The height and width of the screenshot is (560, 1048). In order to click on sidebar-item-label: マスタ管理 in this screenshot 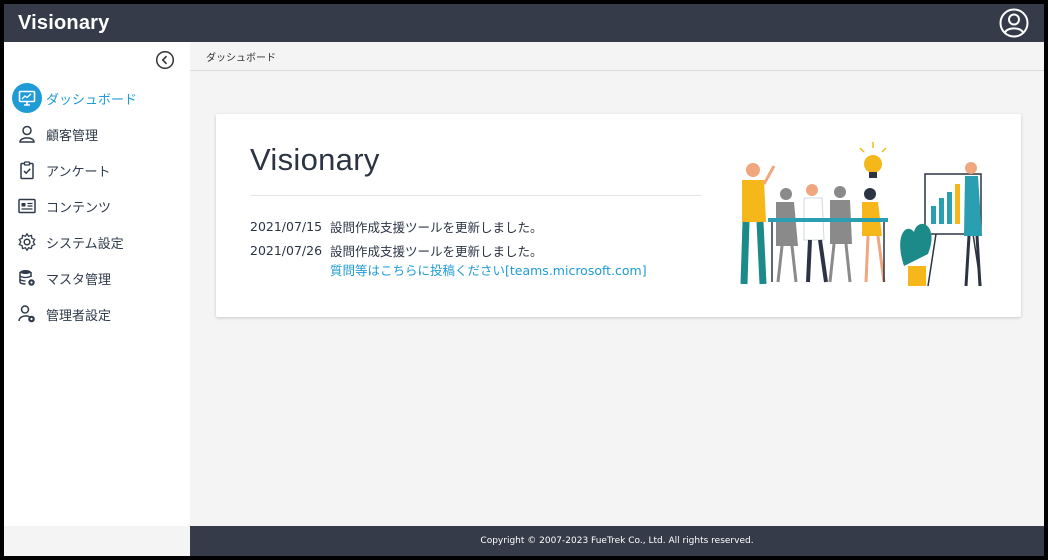, I will do `click(79, 280)`.